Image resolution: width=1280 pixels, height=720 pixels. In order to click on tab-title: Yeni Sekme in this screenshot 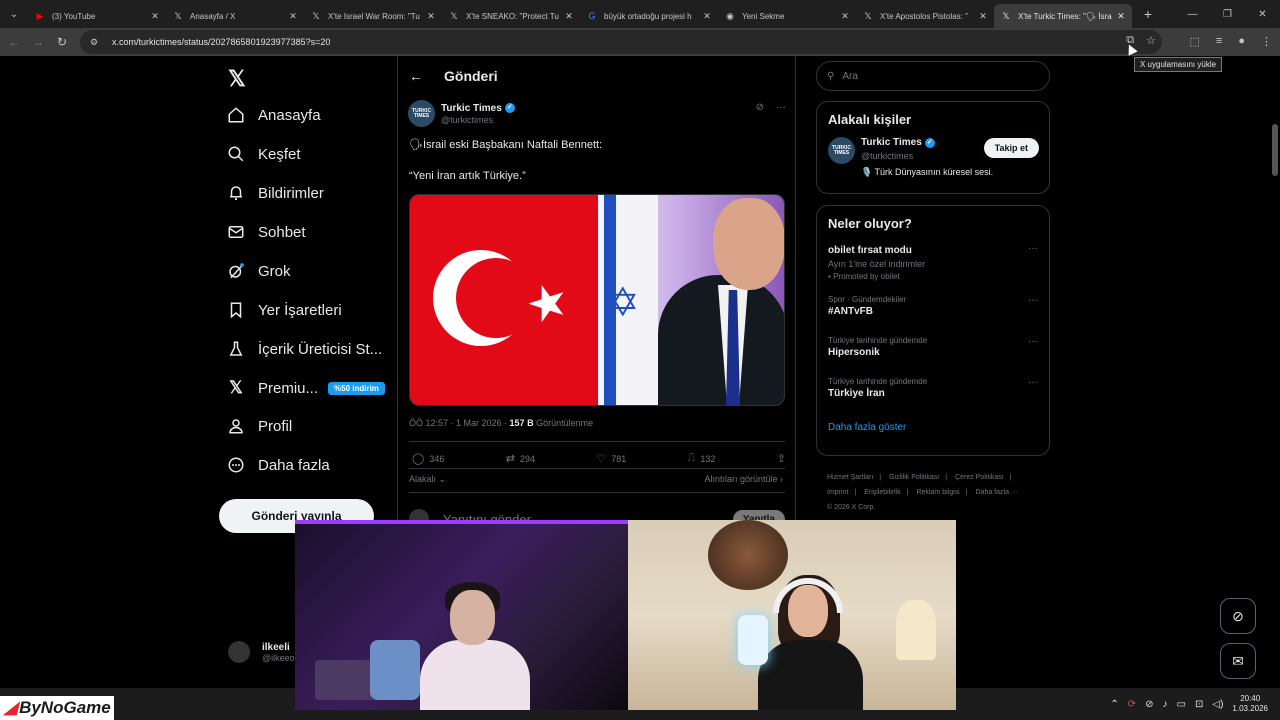, I will do `click(763, 16)`.